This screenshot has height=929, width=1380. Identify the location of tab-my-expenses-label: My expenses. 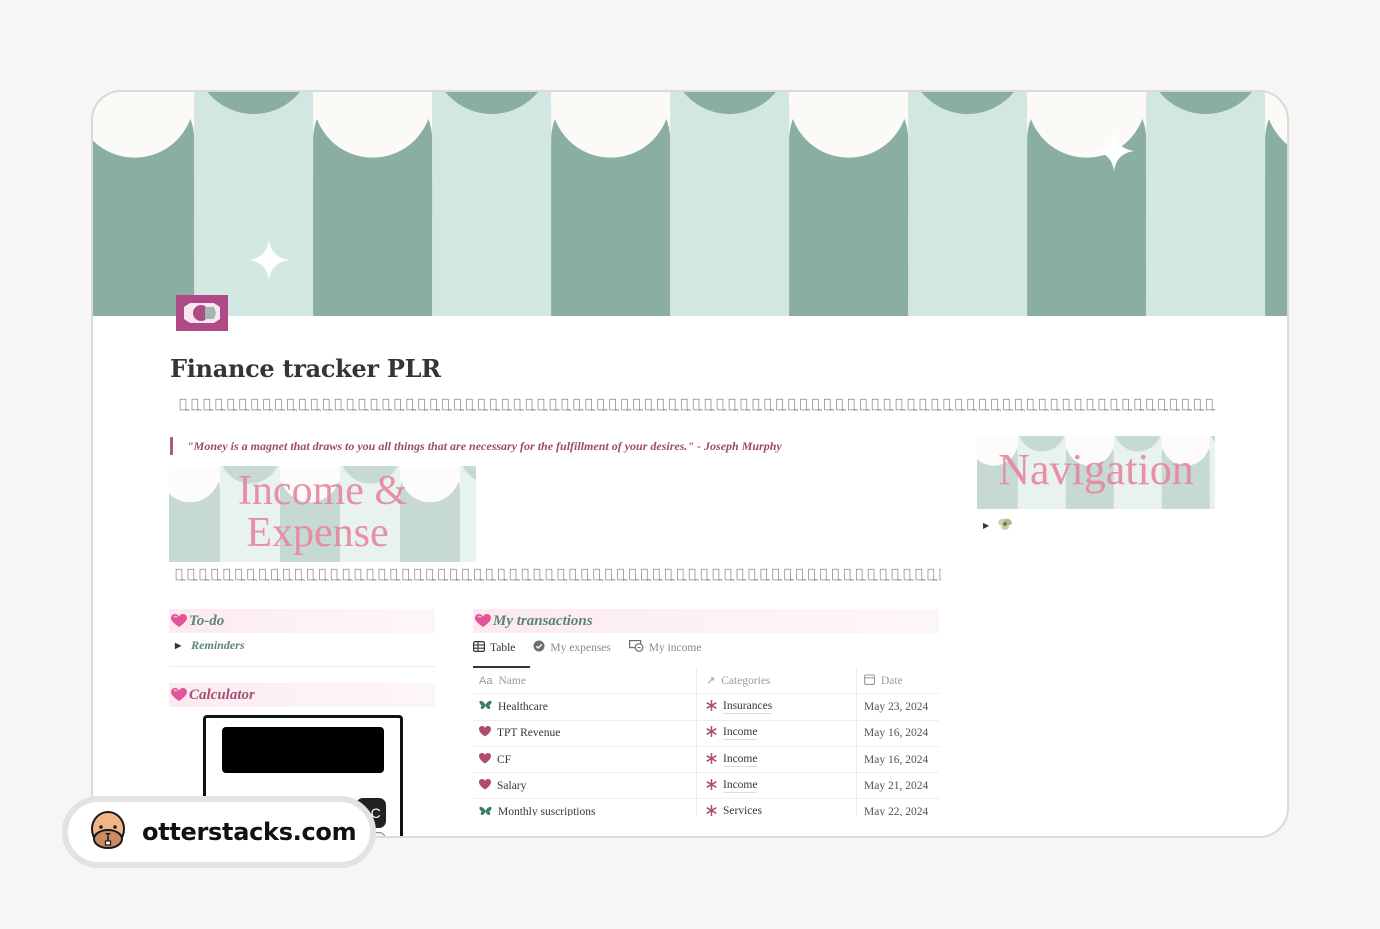
(580, 647).